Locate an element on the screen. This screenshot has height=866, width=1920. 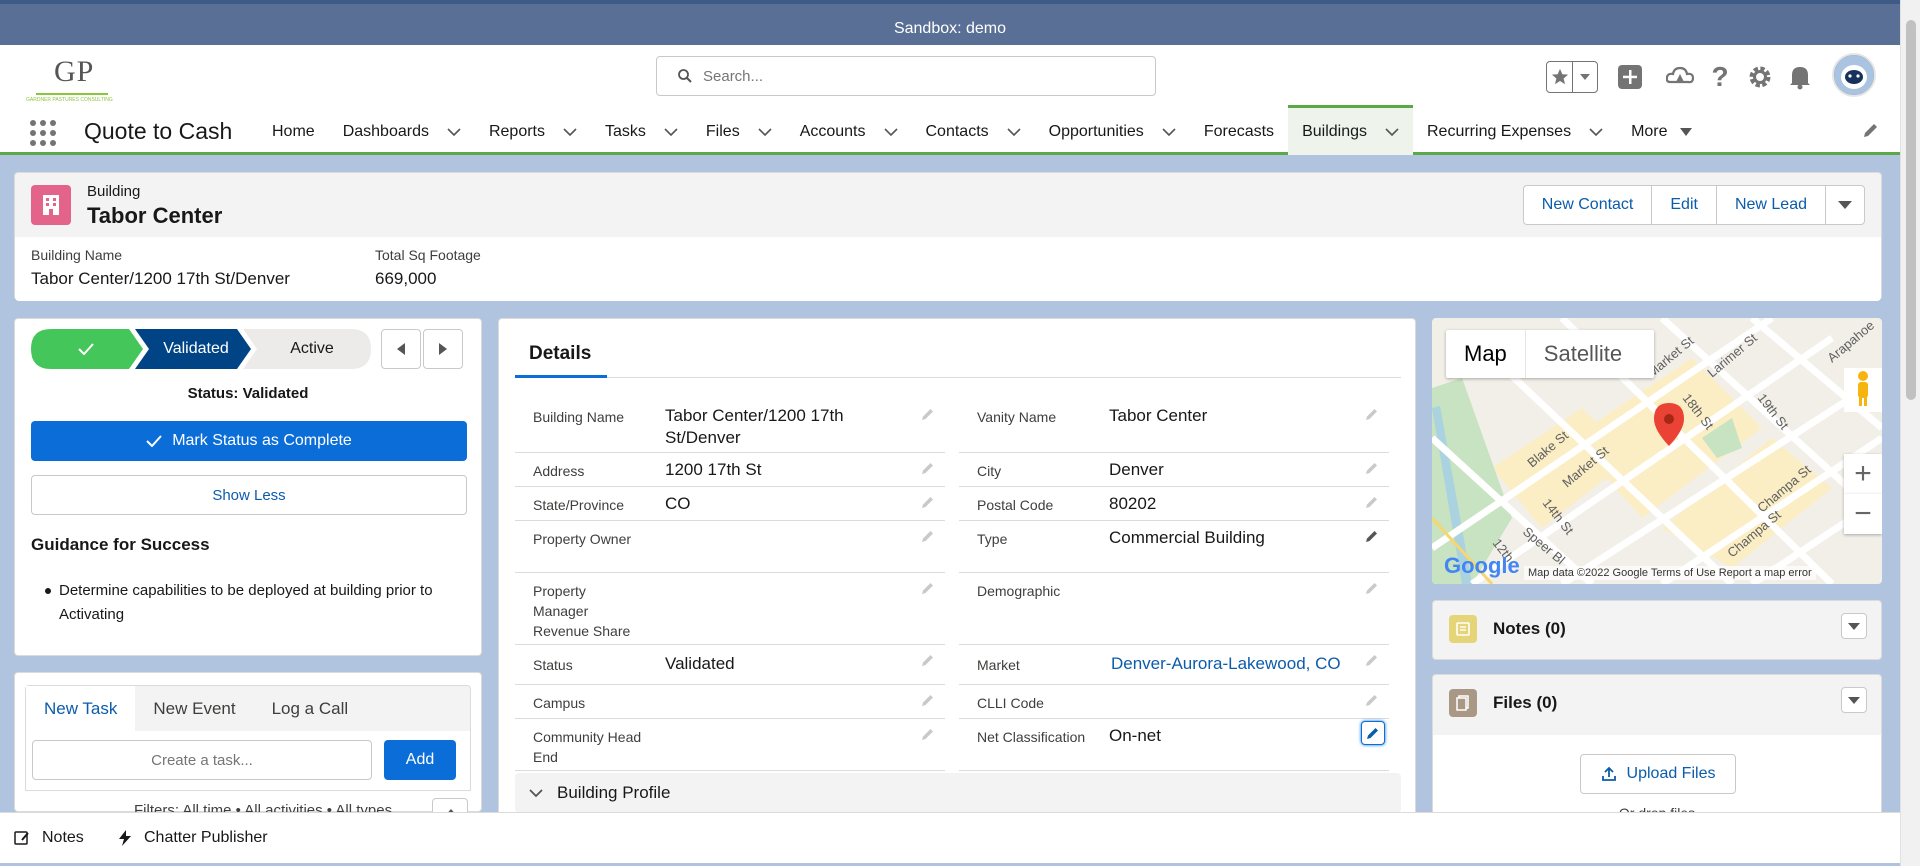
tab-details: Details is located at coordinates (560, 354).